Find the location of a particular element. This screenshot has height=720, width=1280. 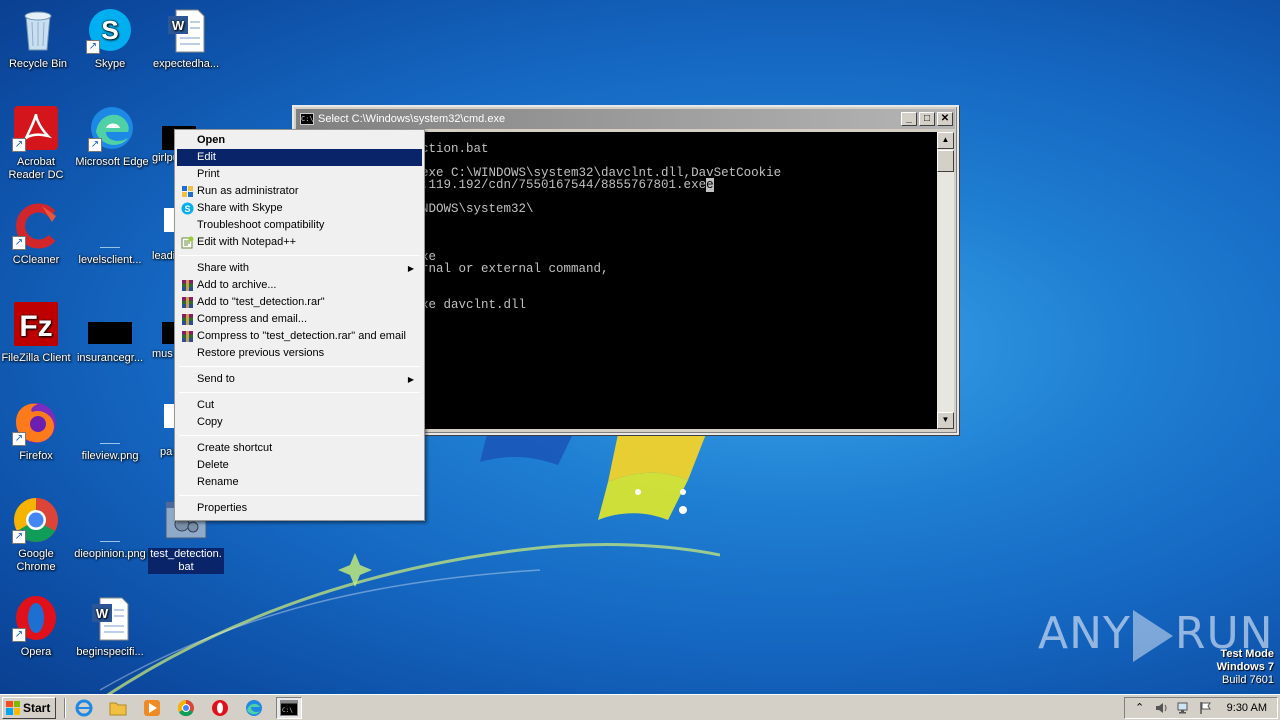

menu-item-print: Print is located at coordinates (299, 174).